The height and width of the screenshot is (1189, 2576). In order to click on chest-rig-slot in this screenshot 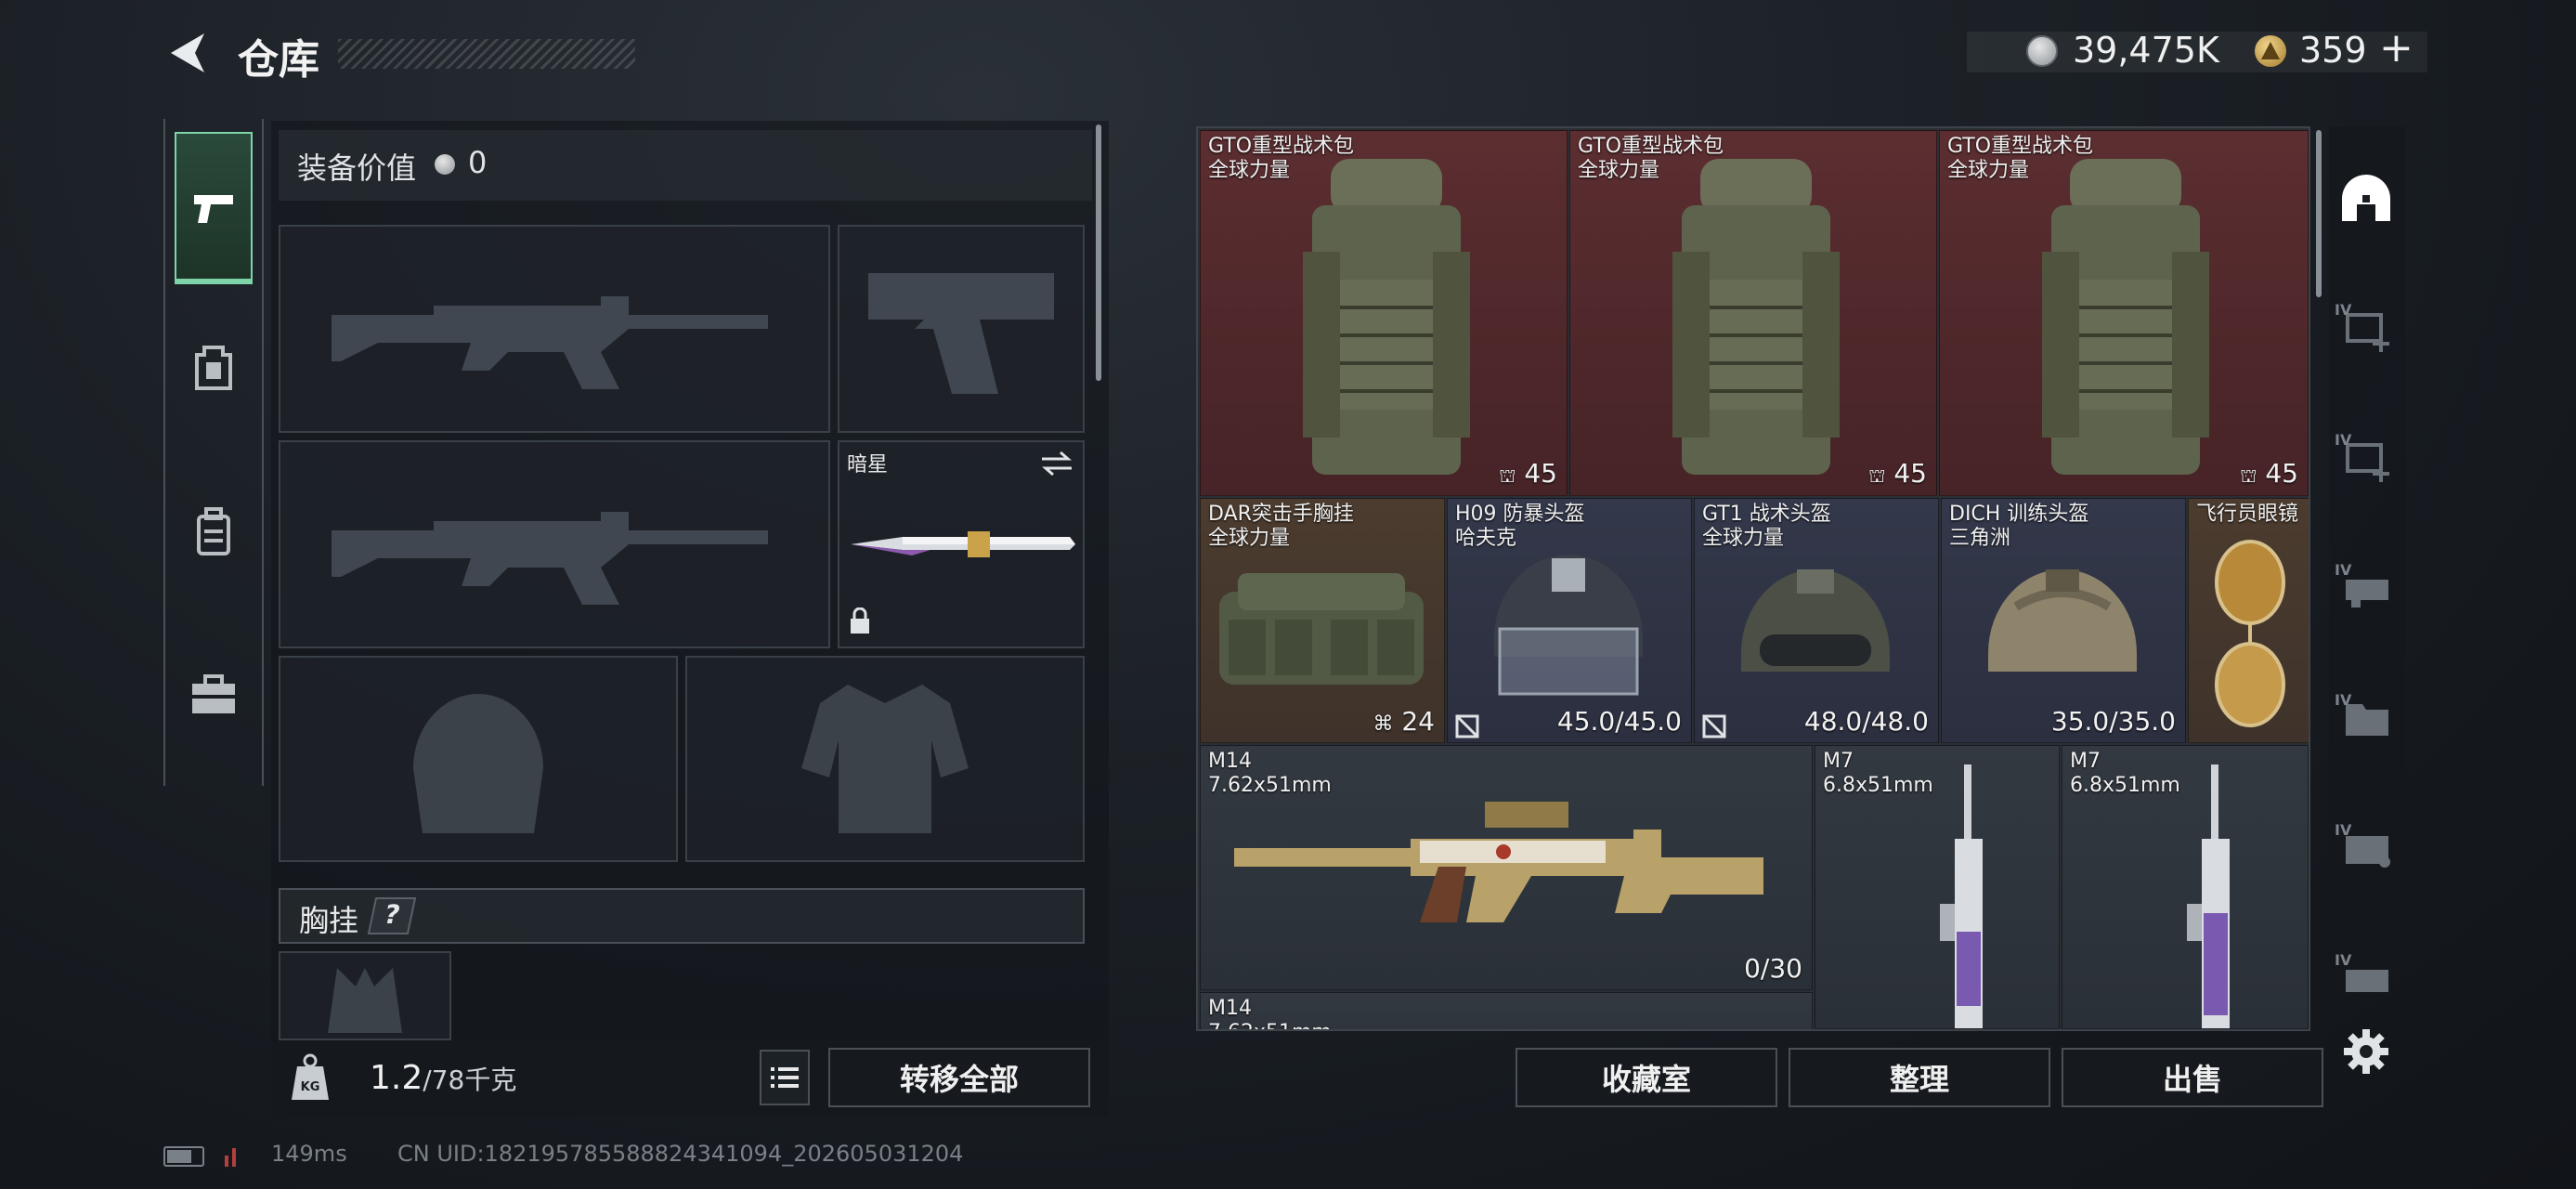, I will do `click(365, 995)`.